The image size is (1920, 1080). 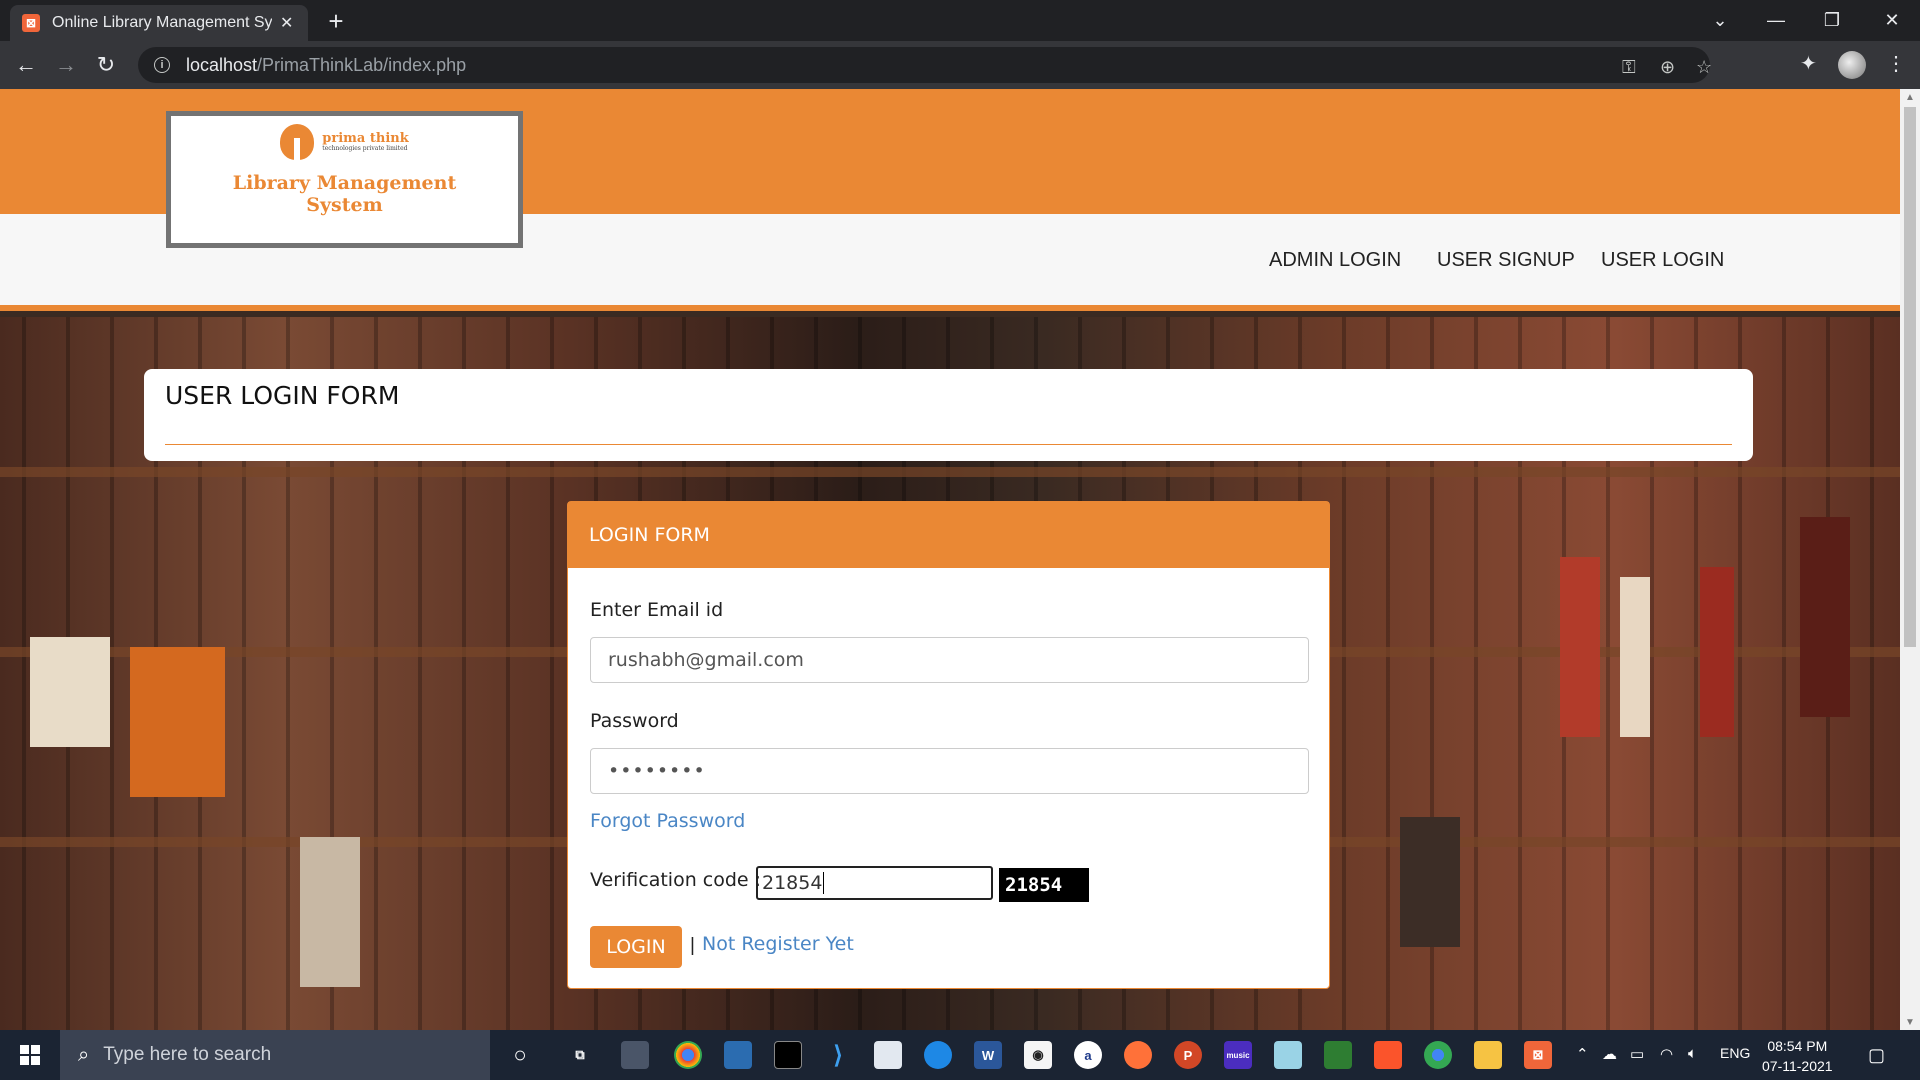 What do you see at coordinates (1335, 260) in the screenshot?
I see `nav-admin-login: ADMIN LOGIN` at bounding box center [1335, 260].